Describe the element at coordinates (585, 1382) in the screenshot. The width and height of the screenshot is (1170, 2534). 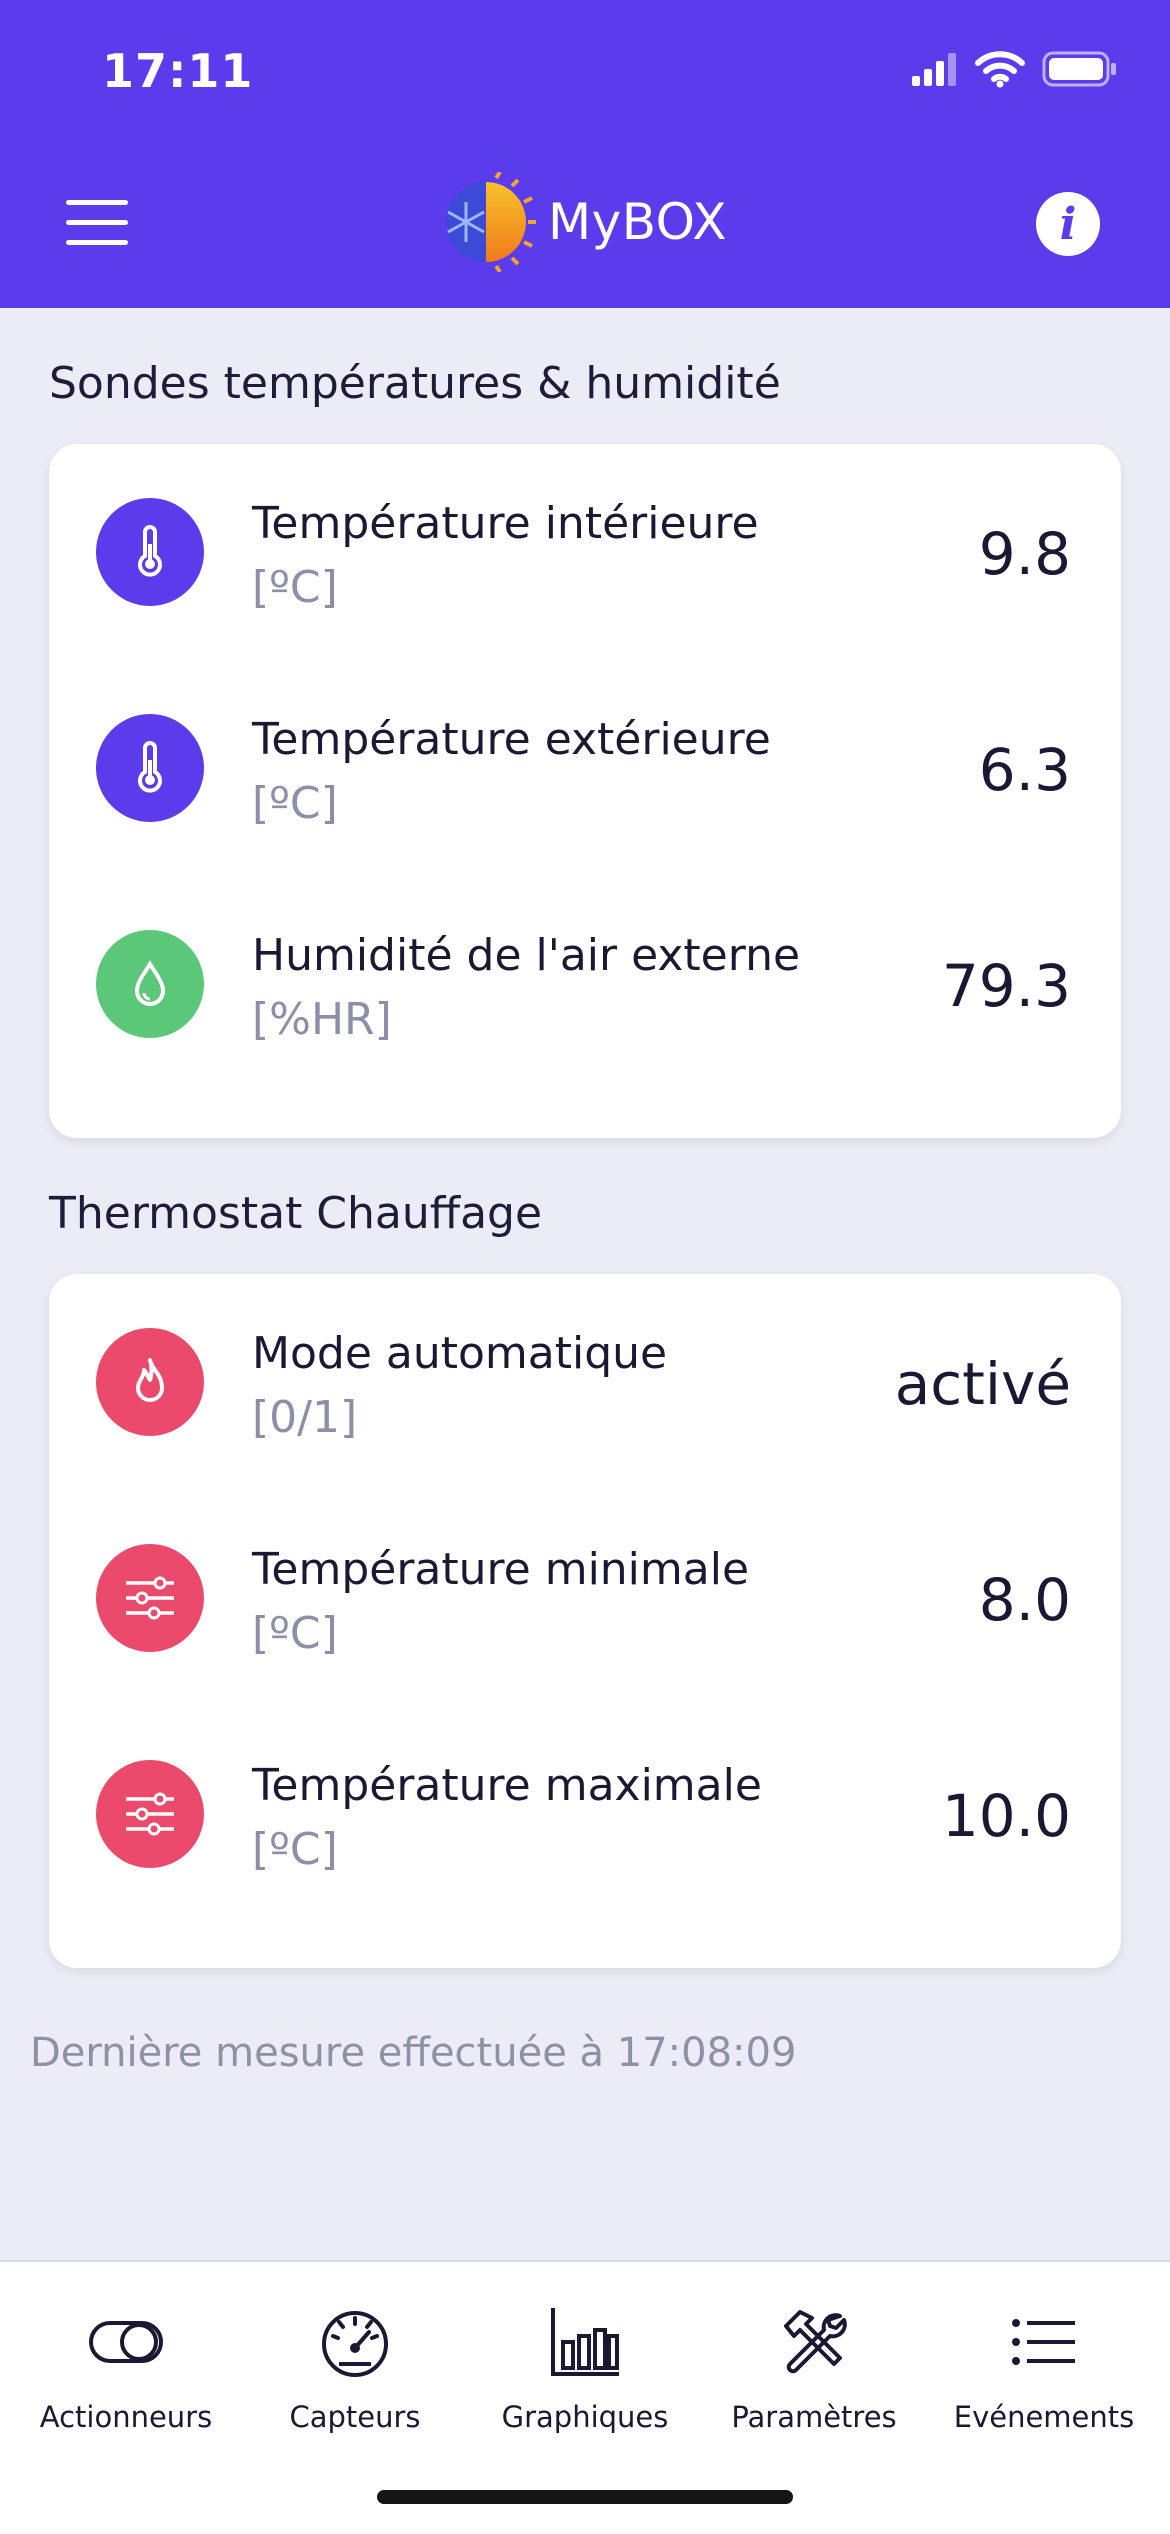
I see `thermostat-row-auto-mode: Mode automatique [0/1] activé` at that location.